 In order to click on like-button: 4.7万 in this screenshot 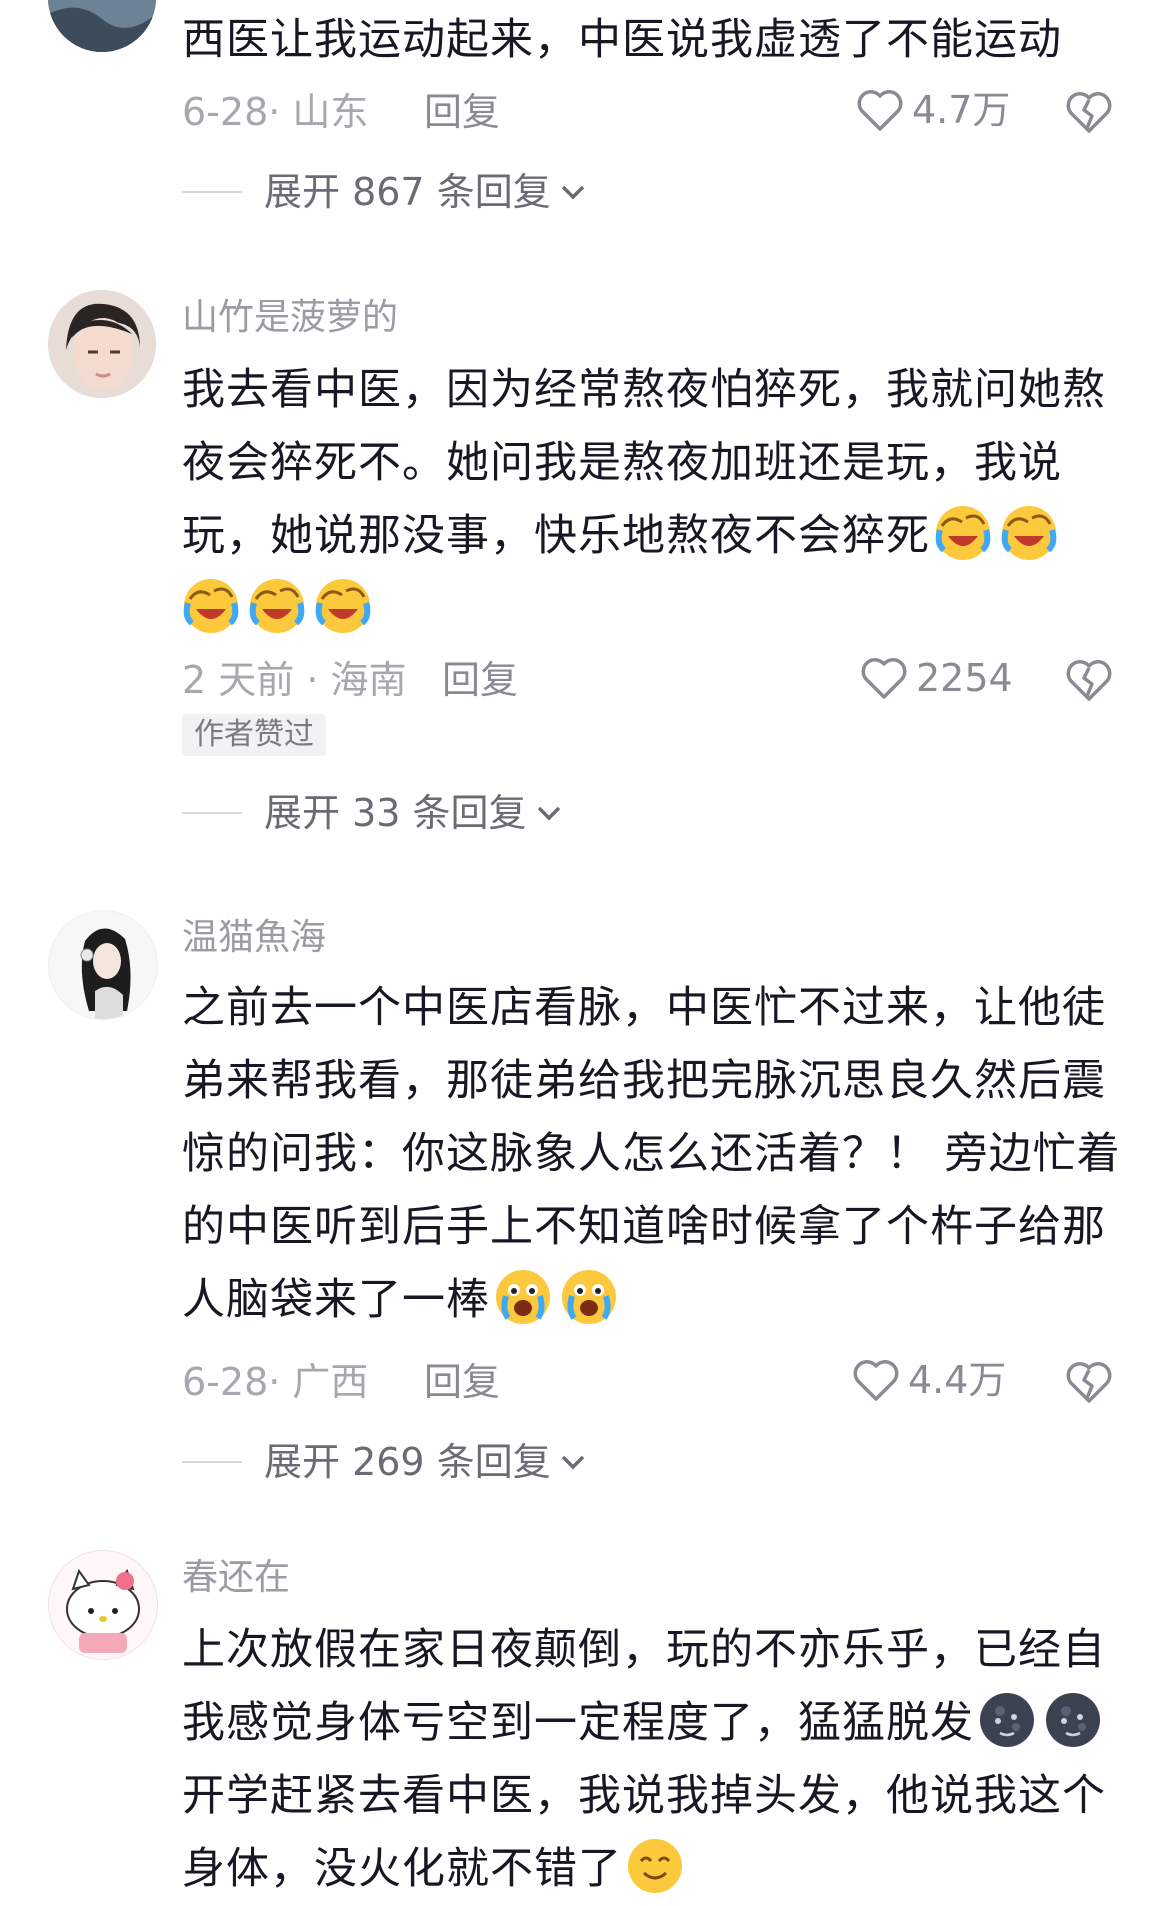, I will do `click(933, 110)`.